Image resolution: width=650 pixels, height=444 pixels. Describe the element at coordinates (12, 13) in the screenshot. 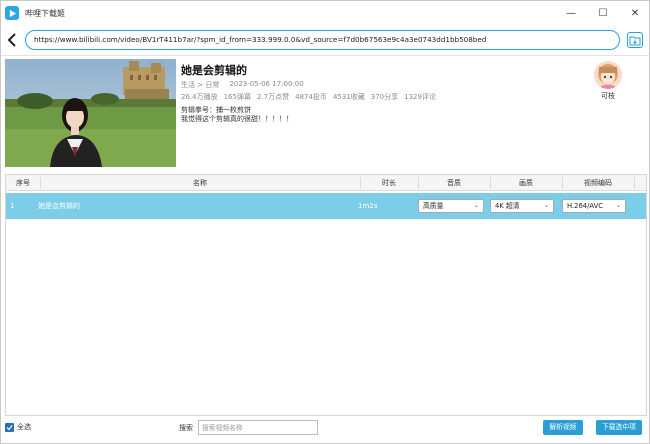

I see `app-logo-icon` at that location.